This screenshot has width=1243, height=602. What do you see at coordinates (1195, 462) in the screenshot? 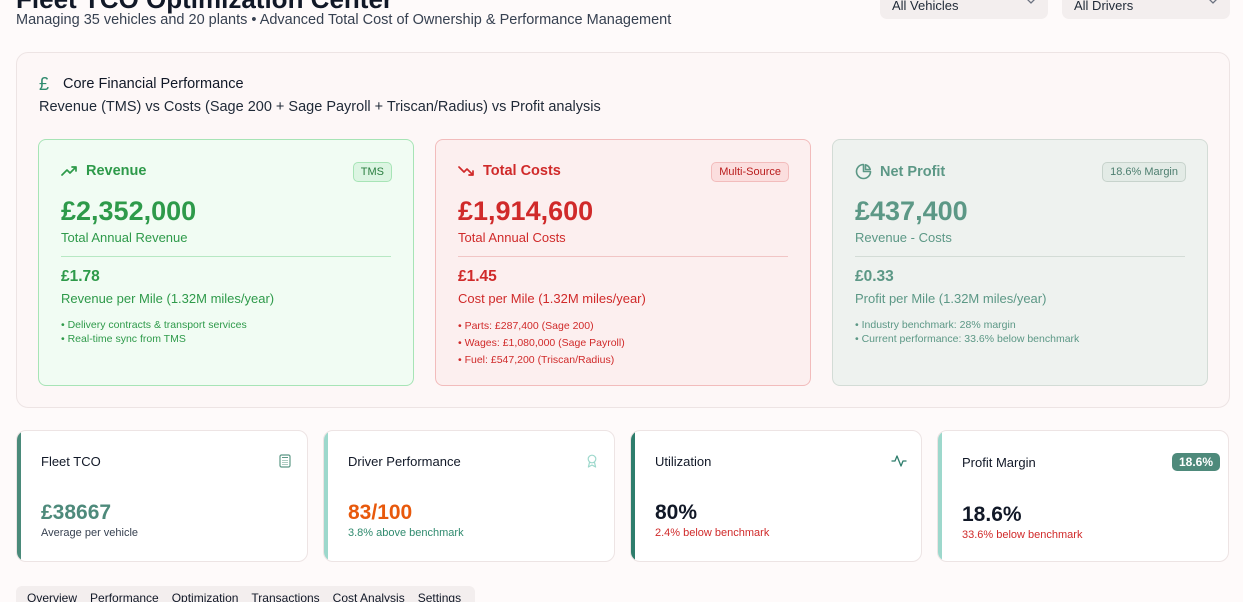
I see `margin-badge: 18.6%` at bounding box center [1195, 462].